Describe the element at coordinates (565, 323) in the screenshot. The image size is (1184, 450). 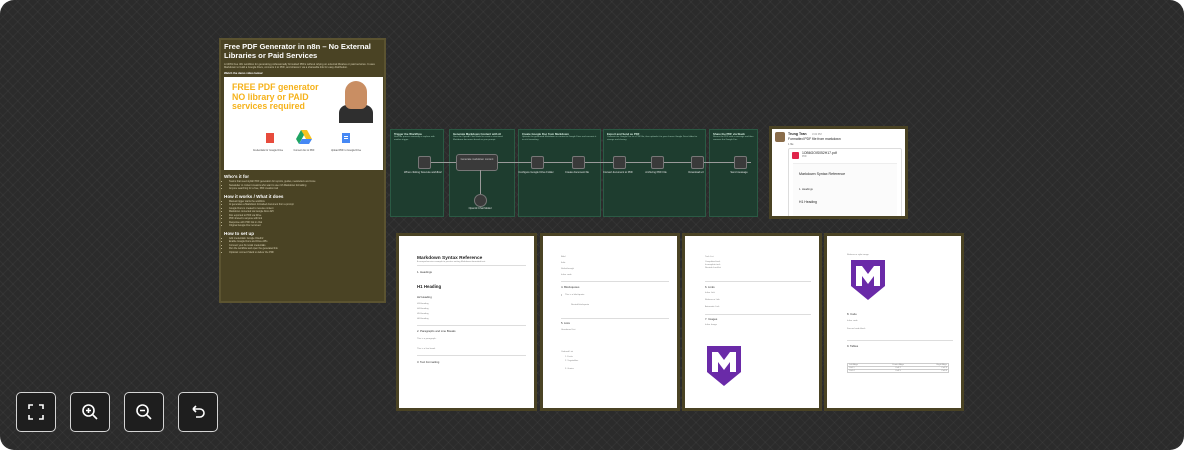
I see `doc-heading: 5. Lists` at that location.